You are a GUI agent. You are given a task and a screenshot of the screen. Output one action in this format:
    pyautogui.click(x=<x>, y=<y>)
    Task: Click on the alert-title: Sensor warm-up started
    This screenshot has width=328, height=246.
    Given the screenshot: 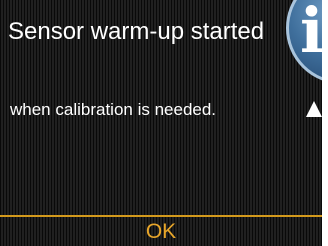 What is the action you would take?
    pyautogui.click(x=136, y=31)
    